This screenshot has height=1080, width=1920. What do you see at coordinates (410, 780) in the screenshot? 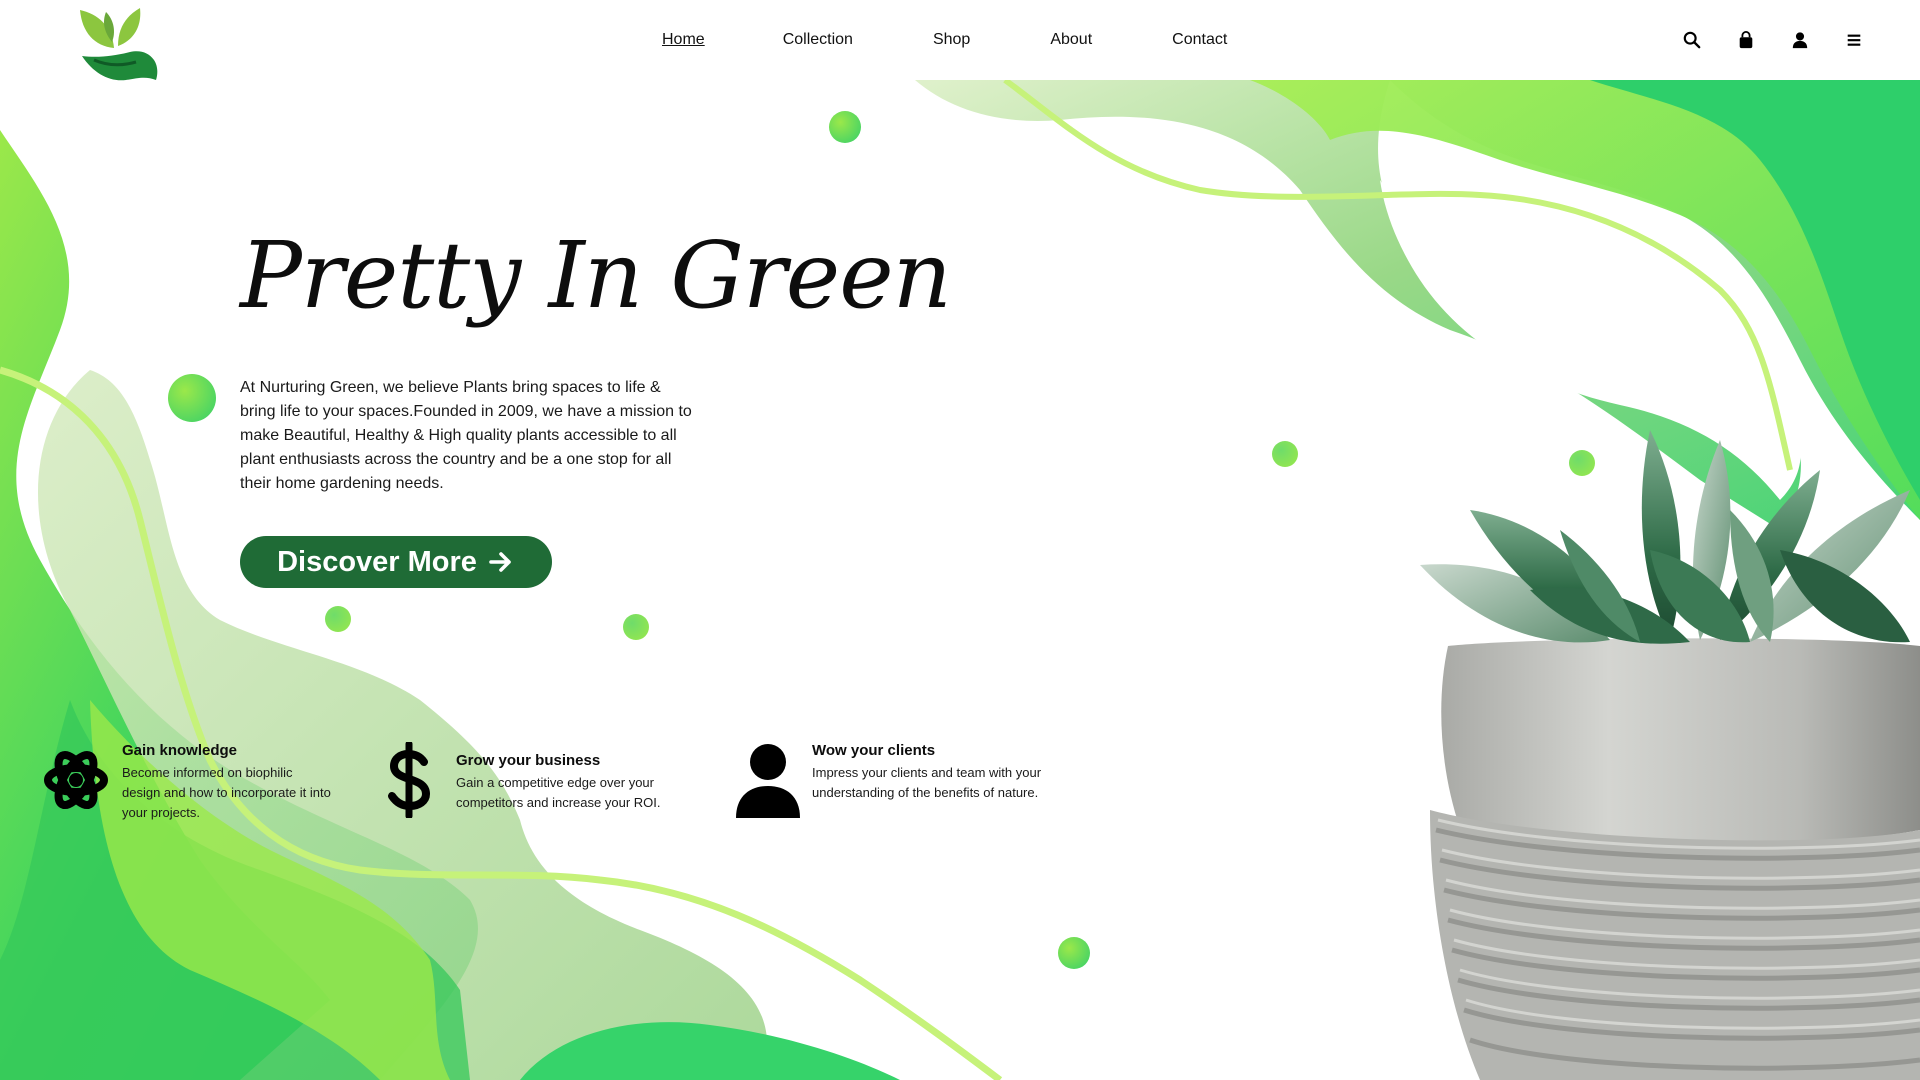
I see `dollar-icon` at bounding box center [410, 780].